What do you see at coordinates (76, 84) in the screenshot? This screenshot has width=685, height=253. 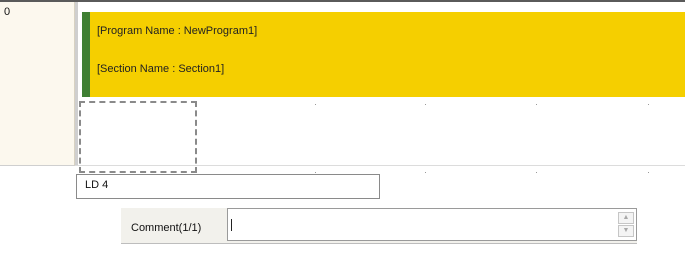 I see `left-power-rail` at bounding box center [76, 84].